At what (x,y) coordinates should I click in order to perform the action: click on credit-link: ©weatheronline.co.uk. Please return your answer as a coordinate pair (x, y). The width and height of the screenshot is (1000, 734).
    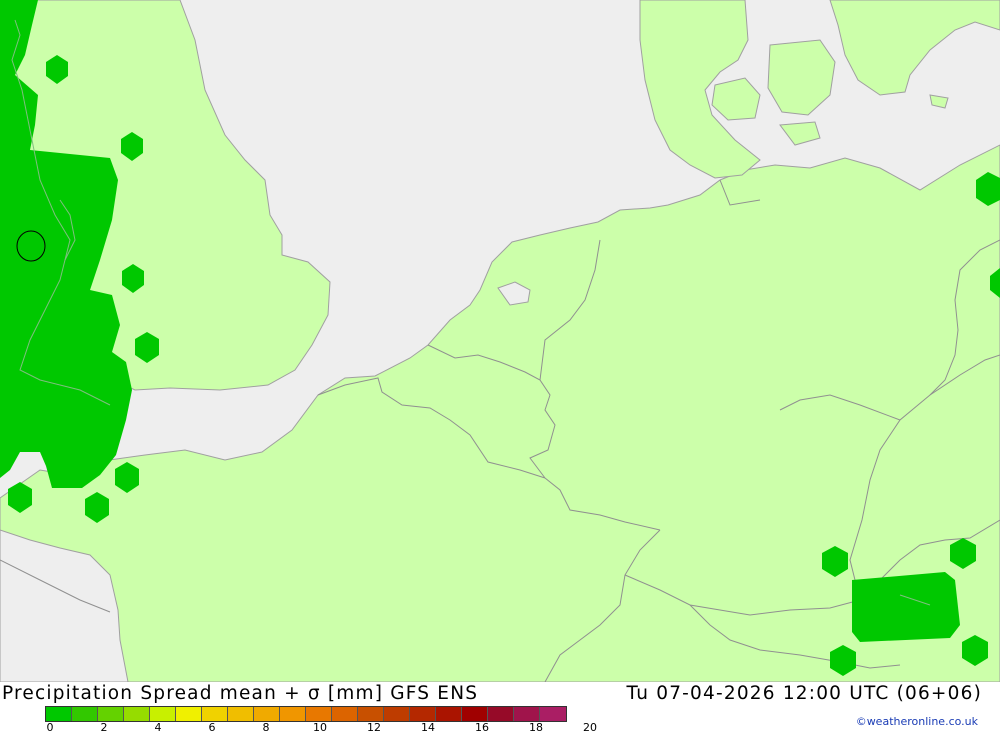
    Looking at the image, I should click on (917, 721).